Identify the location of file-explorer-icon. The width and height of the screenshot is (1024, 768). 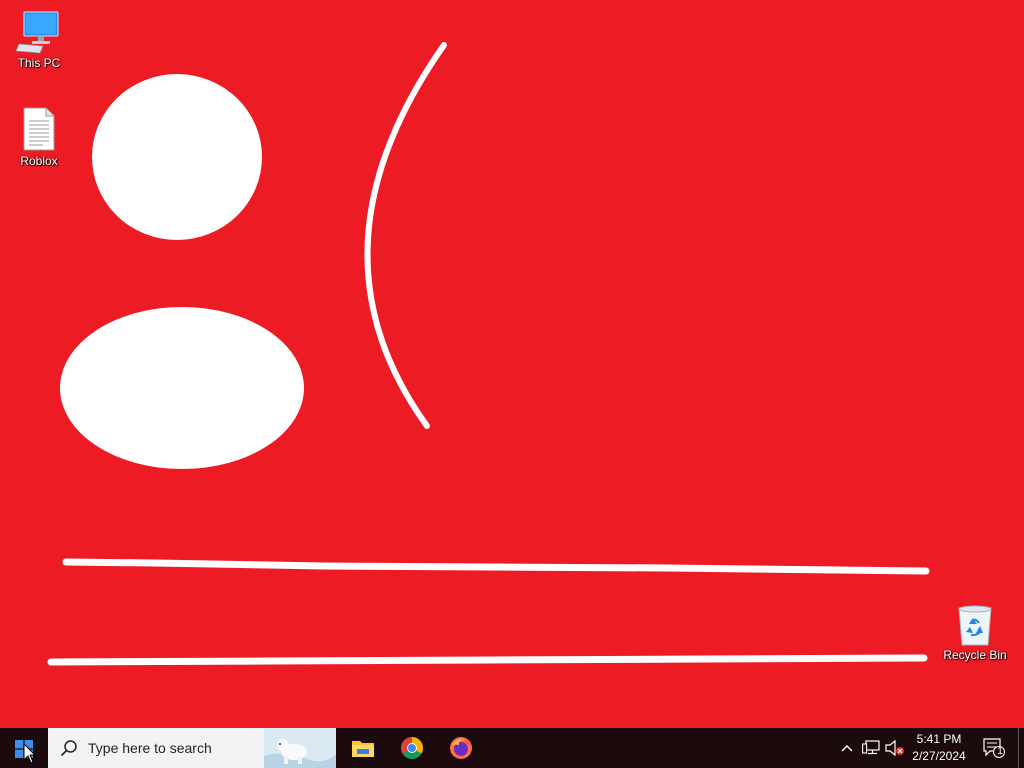
(363, 749).